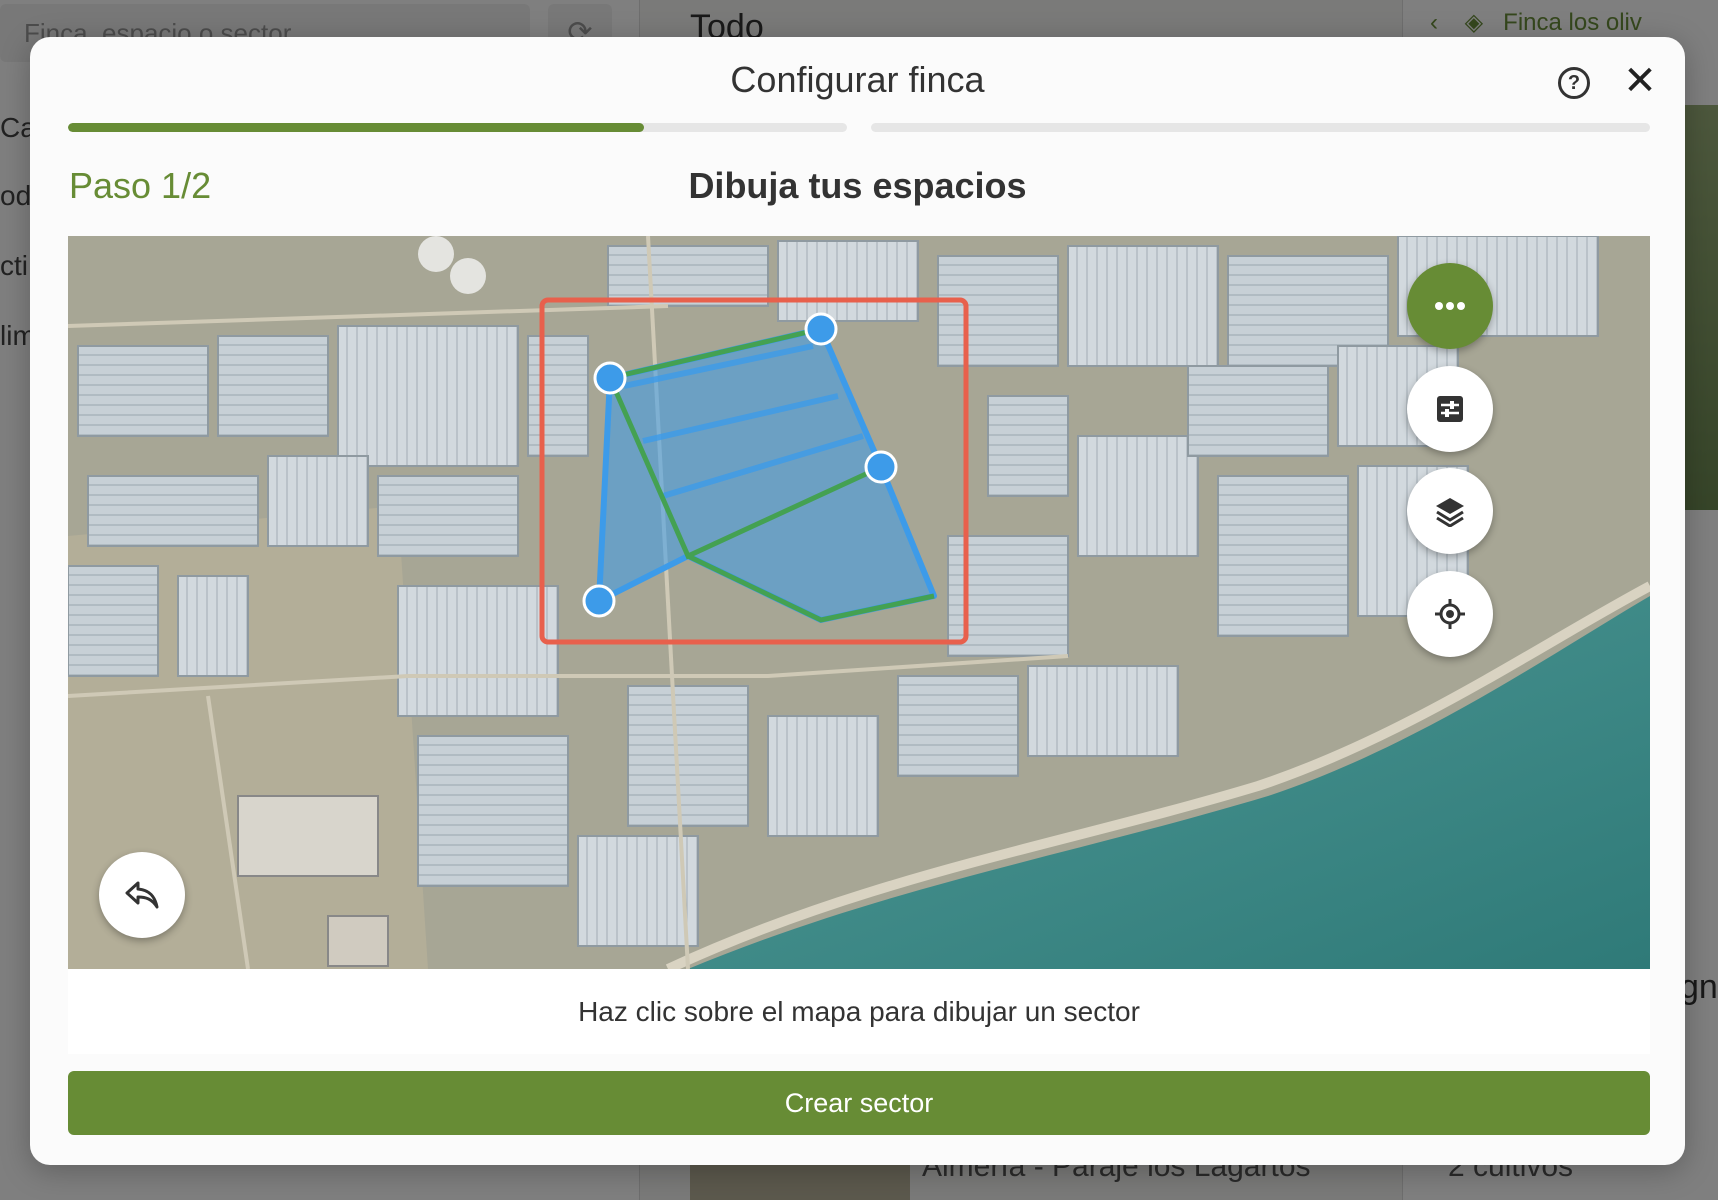 This screenshot has width=1718, height=1200. I want to click on modal-title: Configurar finca, so click(857, 79).